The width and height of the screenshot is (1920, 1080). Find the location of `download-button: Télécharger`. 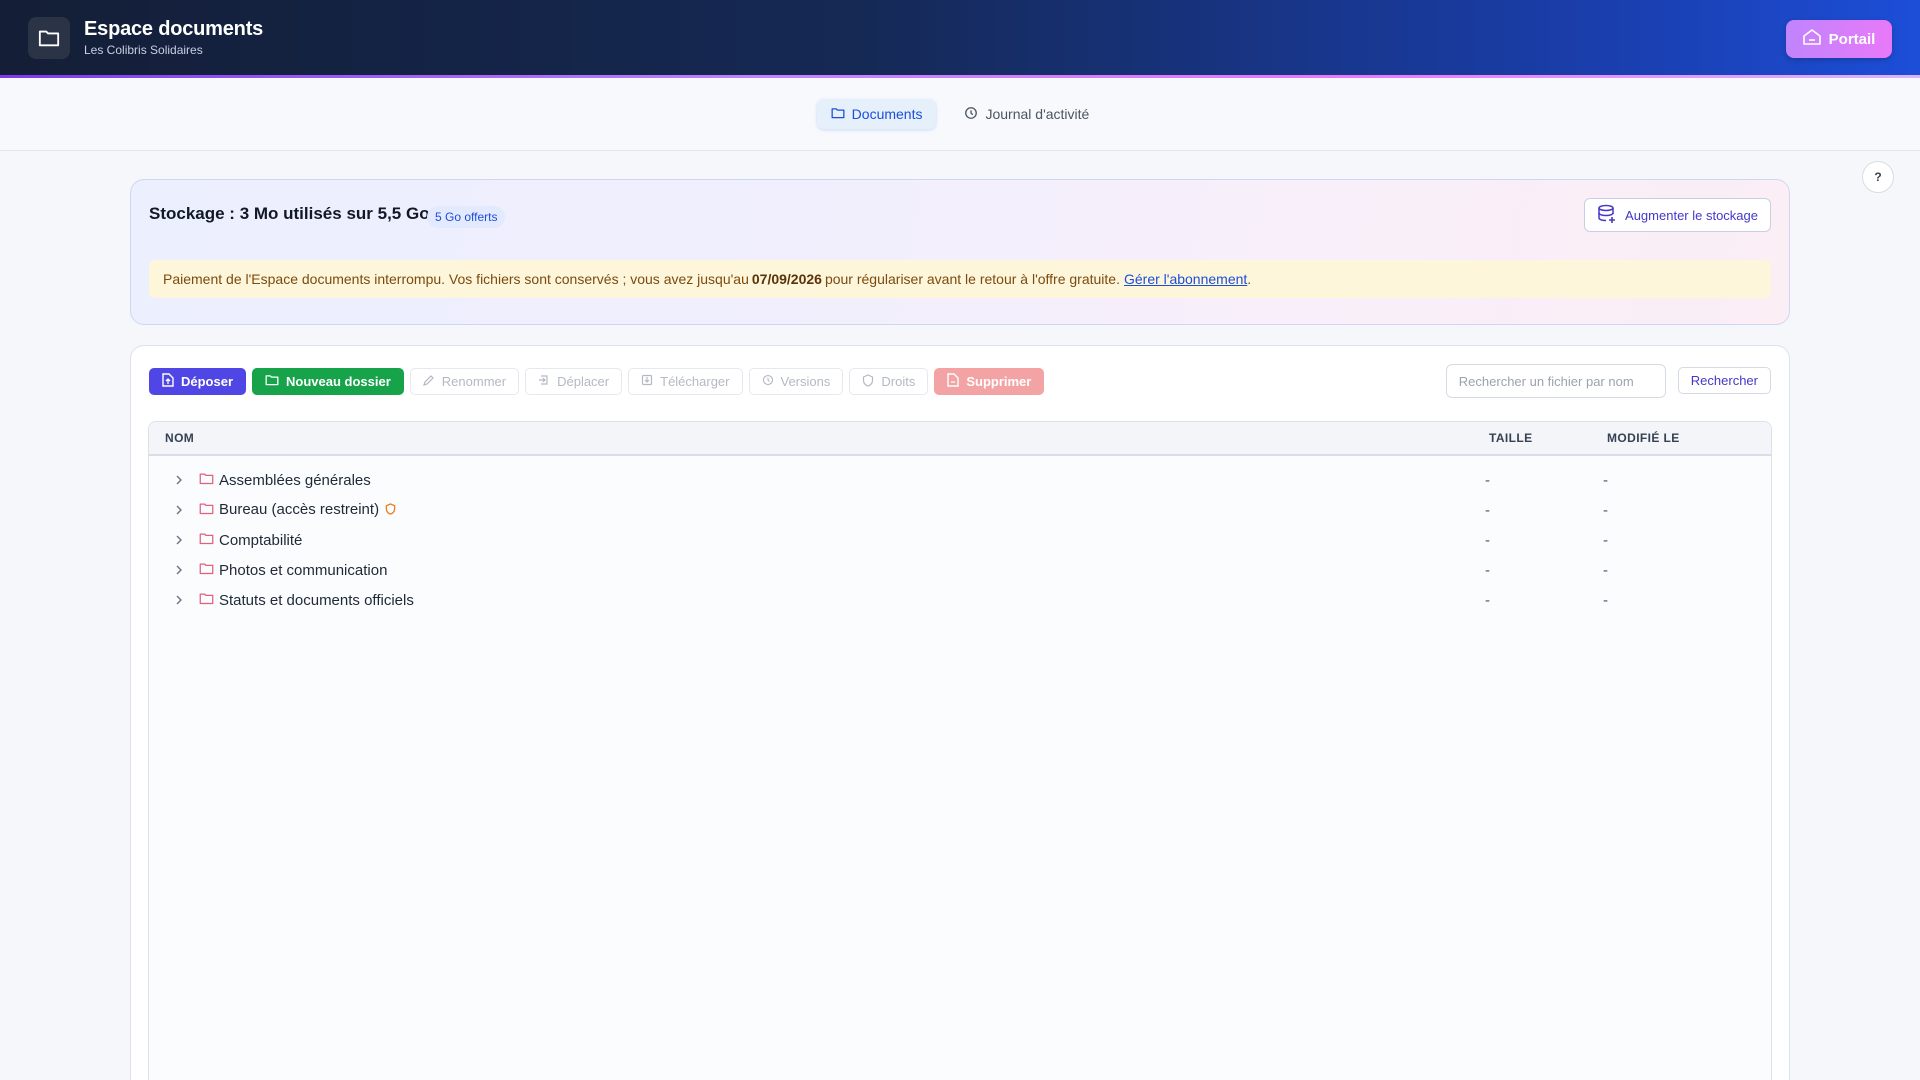

download-button: Télécharger is located at coordinates (685, 381).